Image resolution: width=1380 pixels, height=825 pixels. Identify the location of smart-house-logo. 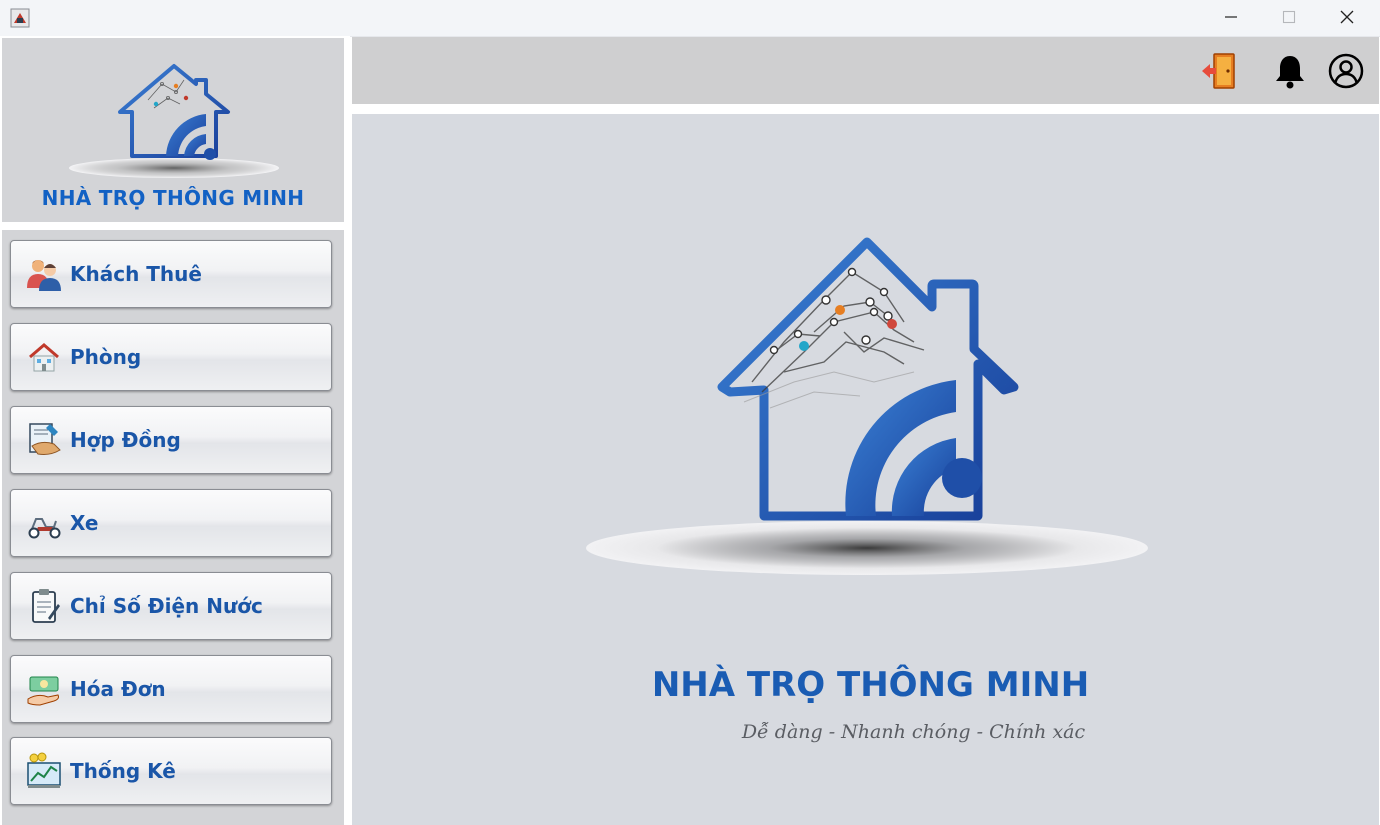
(174, 116).